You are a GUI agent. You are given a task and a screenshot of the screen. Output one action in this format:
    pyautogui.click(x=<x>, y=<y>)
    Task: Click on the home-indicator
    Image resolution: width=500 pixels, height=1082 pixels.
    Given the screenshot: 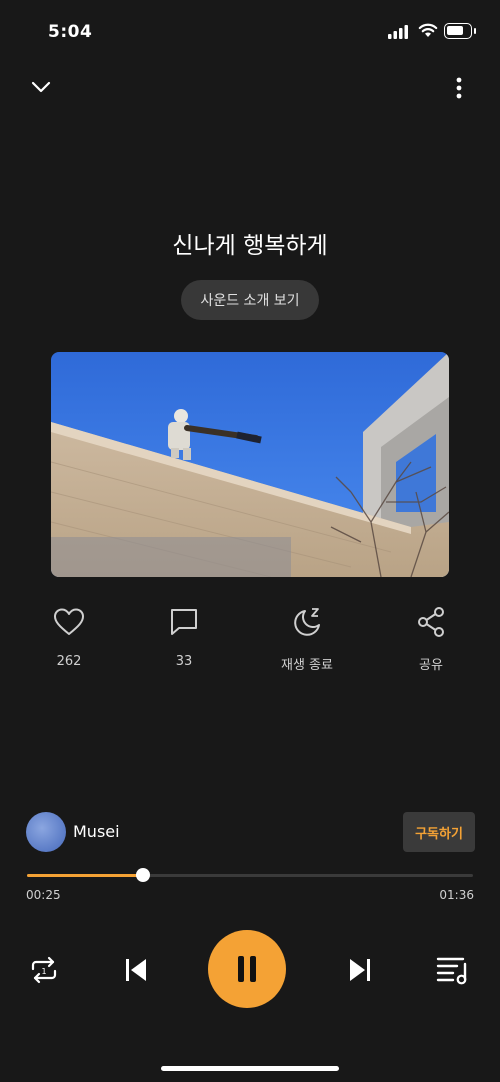 What is the action you would take?
    pyautogui.click(x=250, y=1068)
    